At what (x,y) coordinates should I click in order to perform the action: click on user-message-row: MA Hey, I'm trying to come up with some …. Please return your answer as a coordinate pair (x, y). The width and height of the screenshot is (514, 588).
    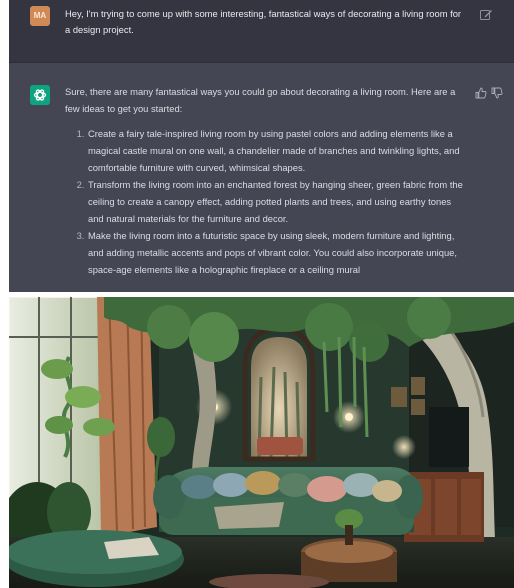
    Looking at the image, I should click on (261, 31).